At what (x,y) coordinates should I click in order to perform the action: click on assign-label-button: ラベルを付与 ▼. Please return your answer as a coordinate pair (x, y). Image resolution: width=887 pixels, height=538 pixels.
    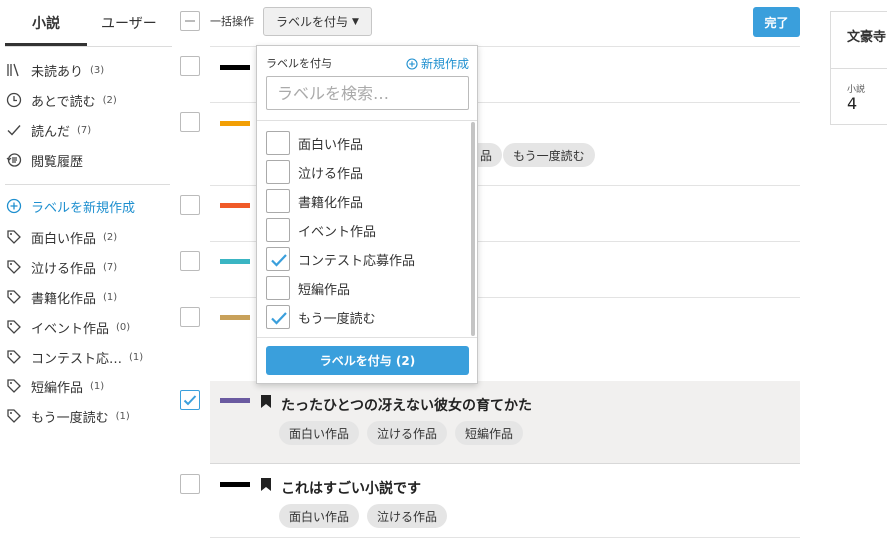
    Looking at the image, I should click on (317, 21).